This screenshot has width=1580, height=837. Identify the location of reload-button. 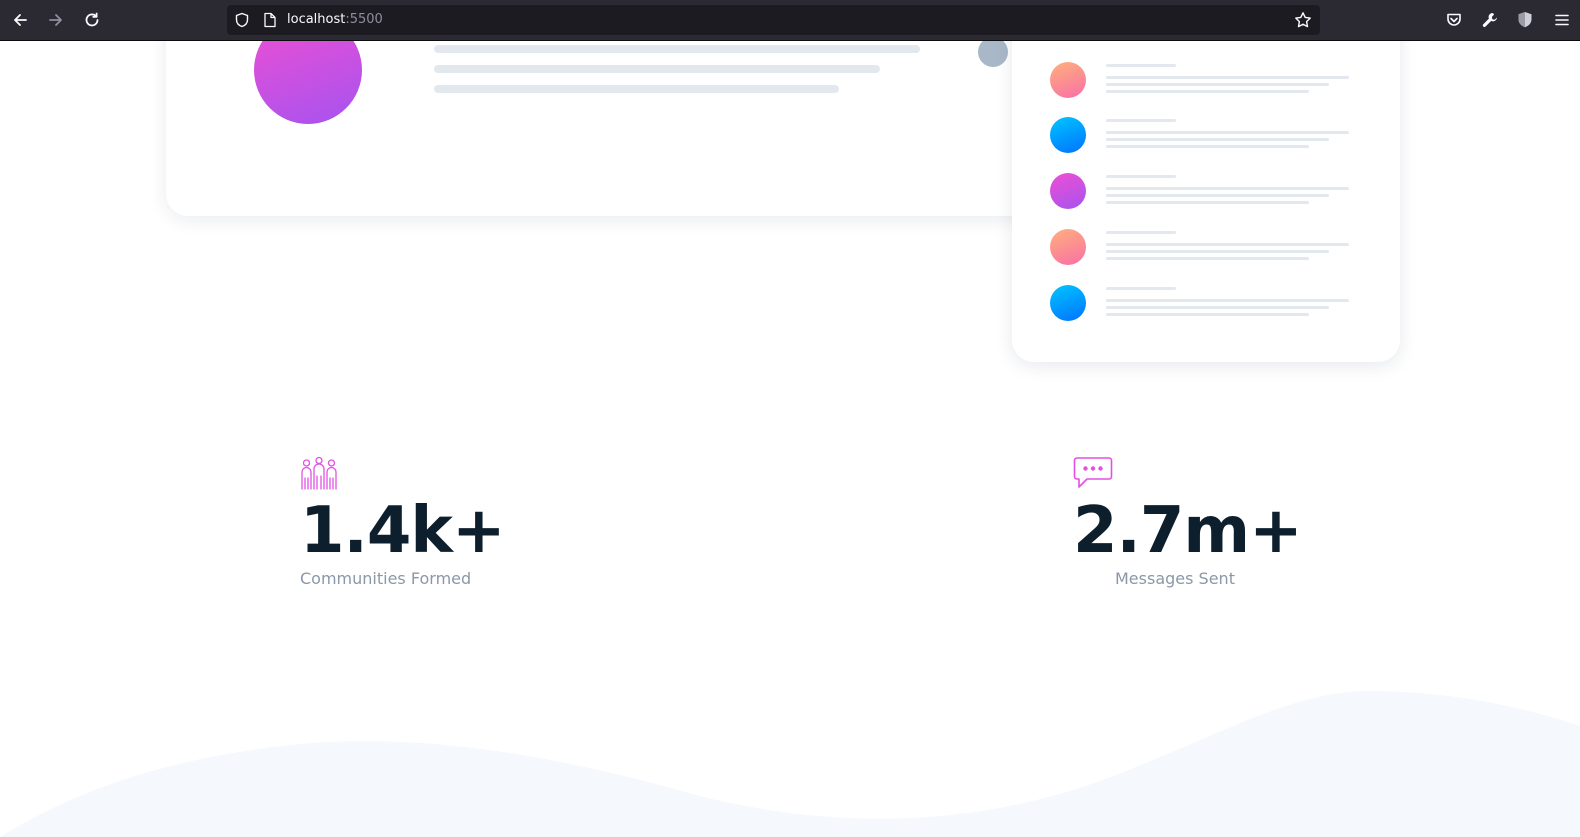
(92, 20).